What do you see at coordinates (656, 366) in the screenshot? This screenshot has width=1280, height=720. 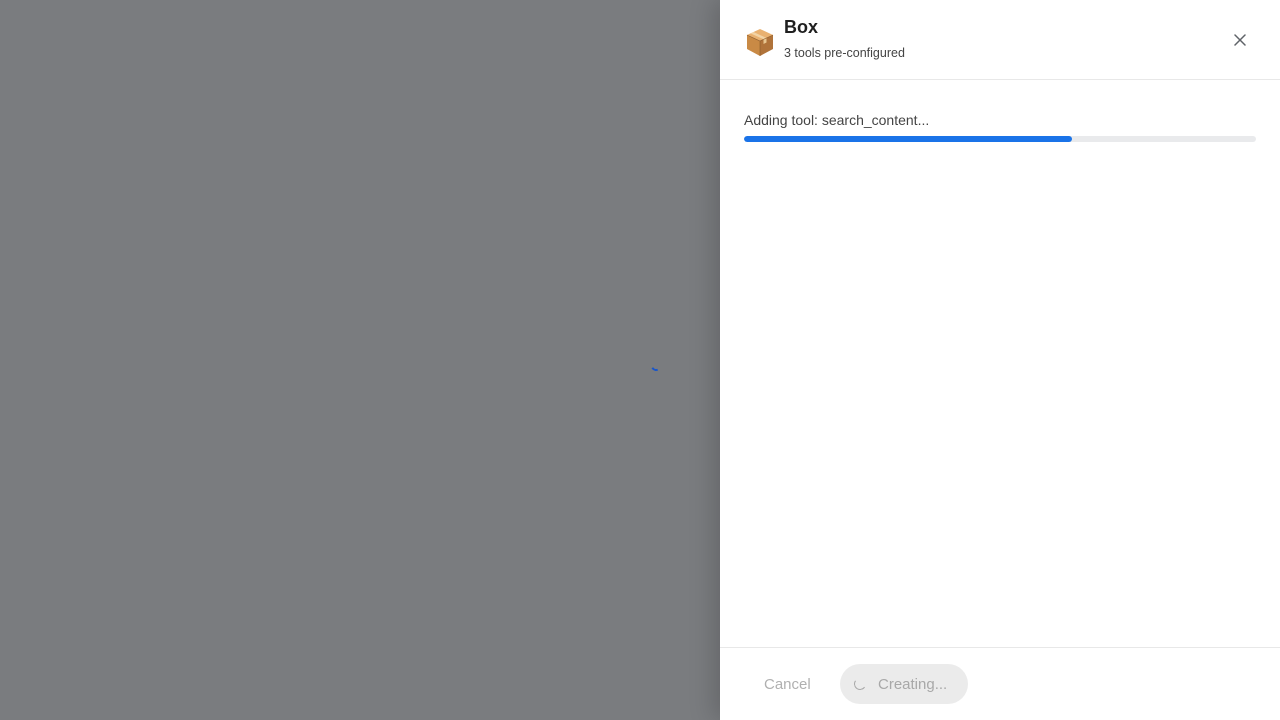 I see `loading-spinner-icon` at bounding box center [656, 366].